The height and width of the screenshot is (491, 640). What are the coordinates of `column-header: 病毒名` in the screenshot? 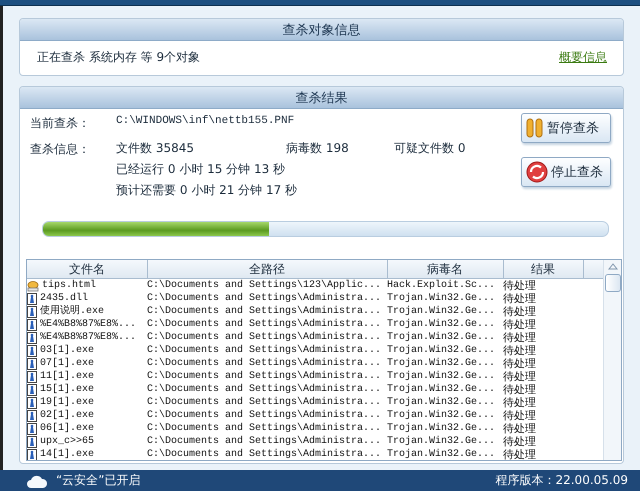 It's located at (445, 269).